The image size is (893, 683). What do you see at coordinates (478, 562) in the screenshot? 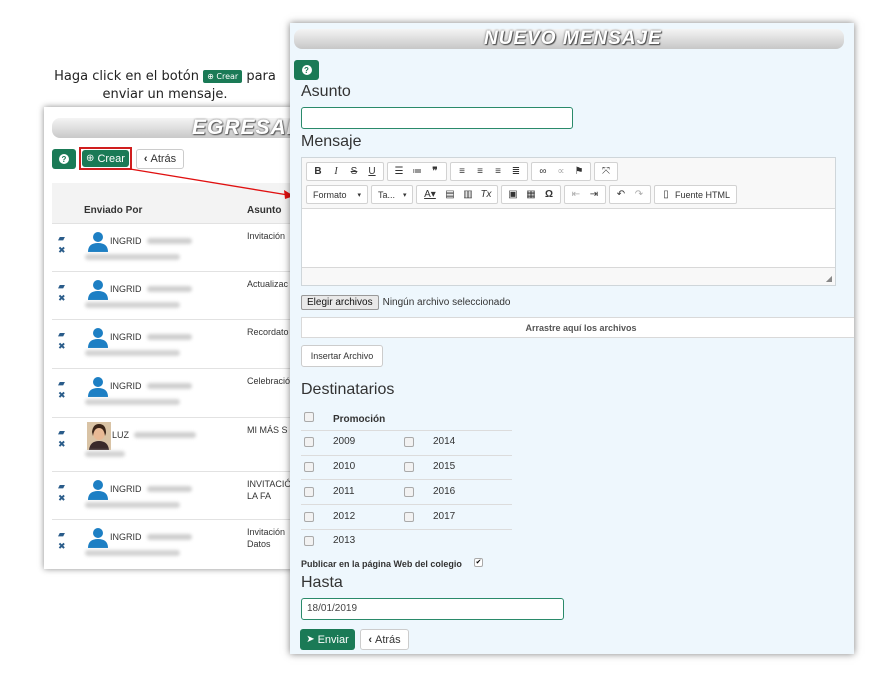
I see `publicar-checkbox: ✔` at bounding box center [478, 562].